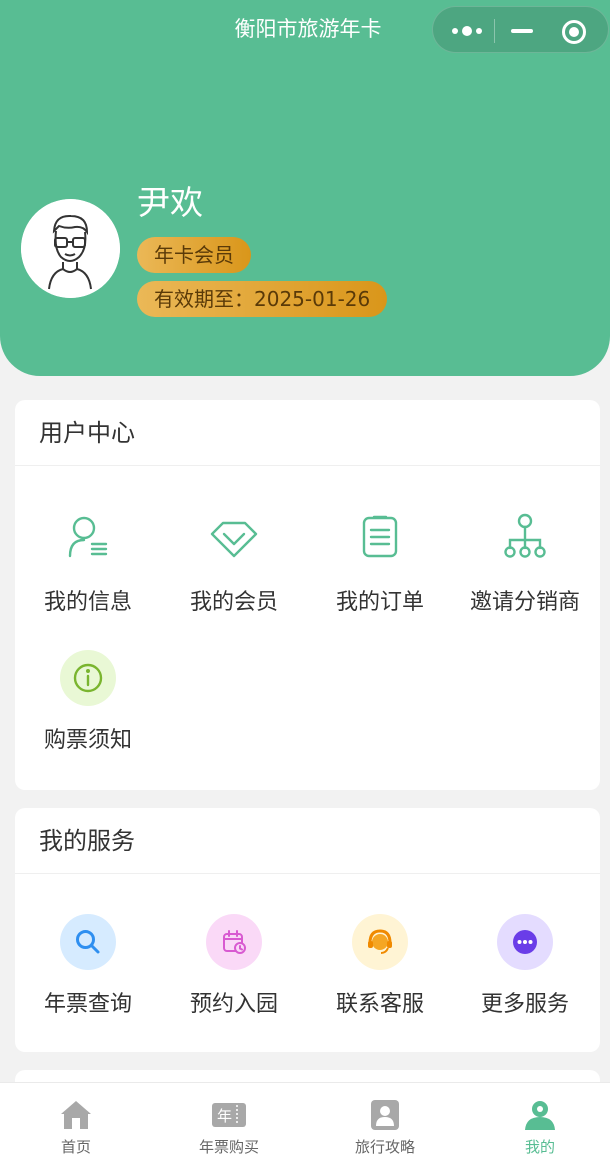  I want to click on bottom-tab-bar: 首页 年 年票购买 旅行攻略 我的, so click(305, 1120).